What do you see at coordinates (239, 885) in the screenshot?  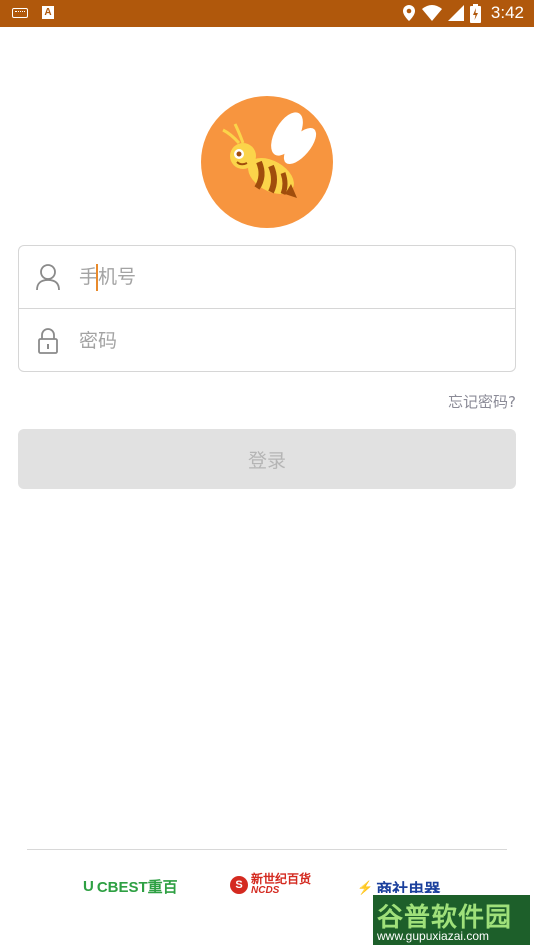 I see `ncds-mark-icon: S` at bounding box center [239, 885].